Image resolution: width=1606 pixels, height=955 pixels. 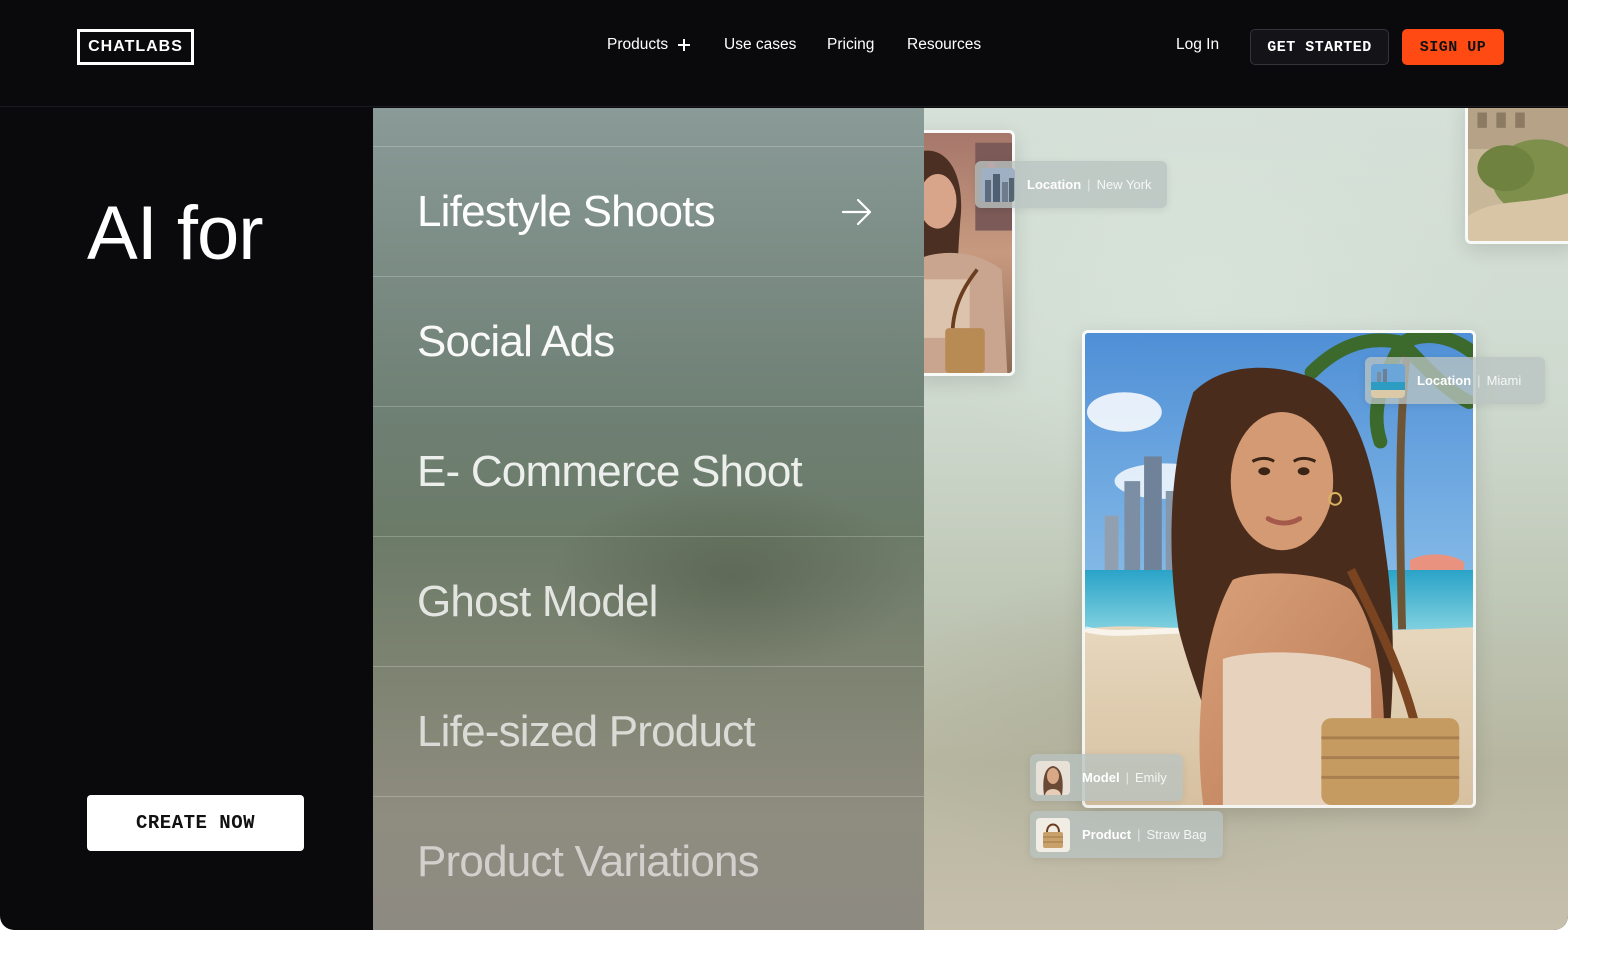 What do you see at coordinates (1504, 380) in the screenshot?
I see `tag-value: Miami` at bounding box center [1504, 380].